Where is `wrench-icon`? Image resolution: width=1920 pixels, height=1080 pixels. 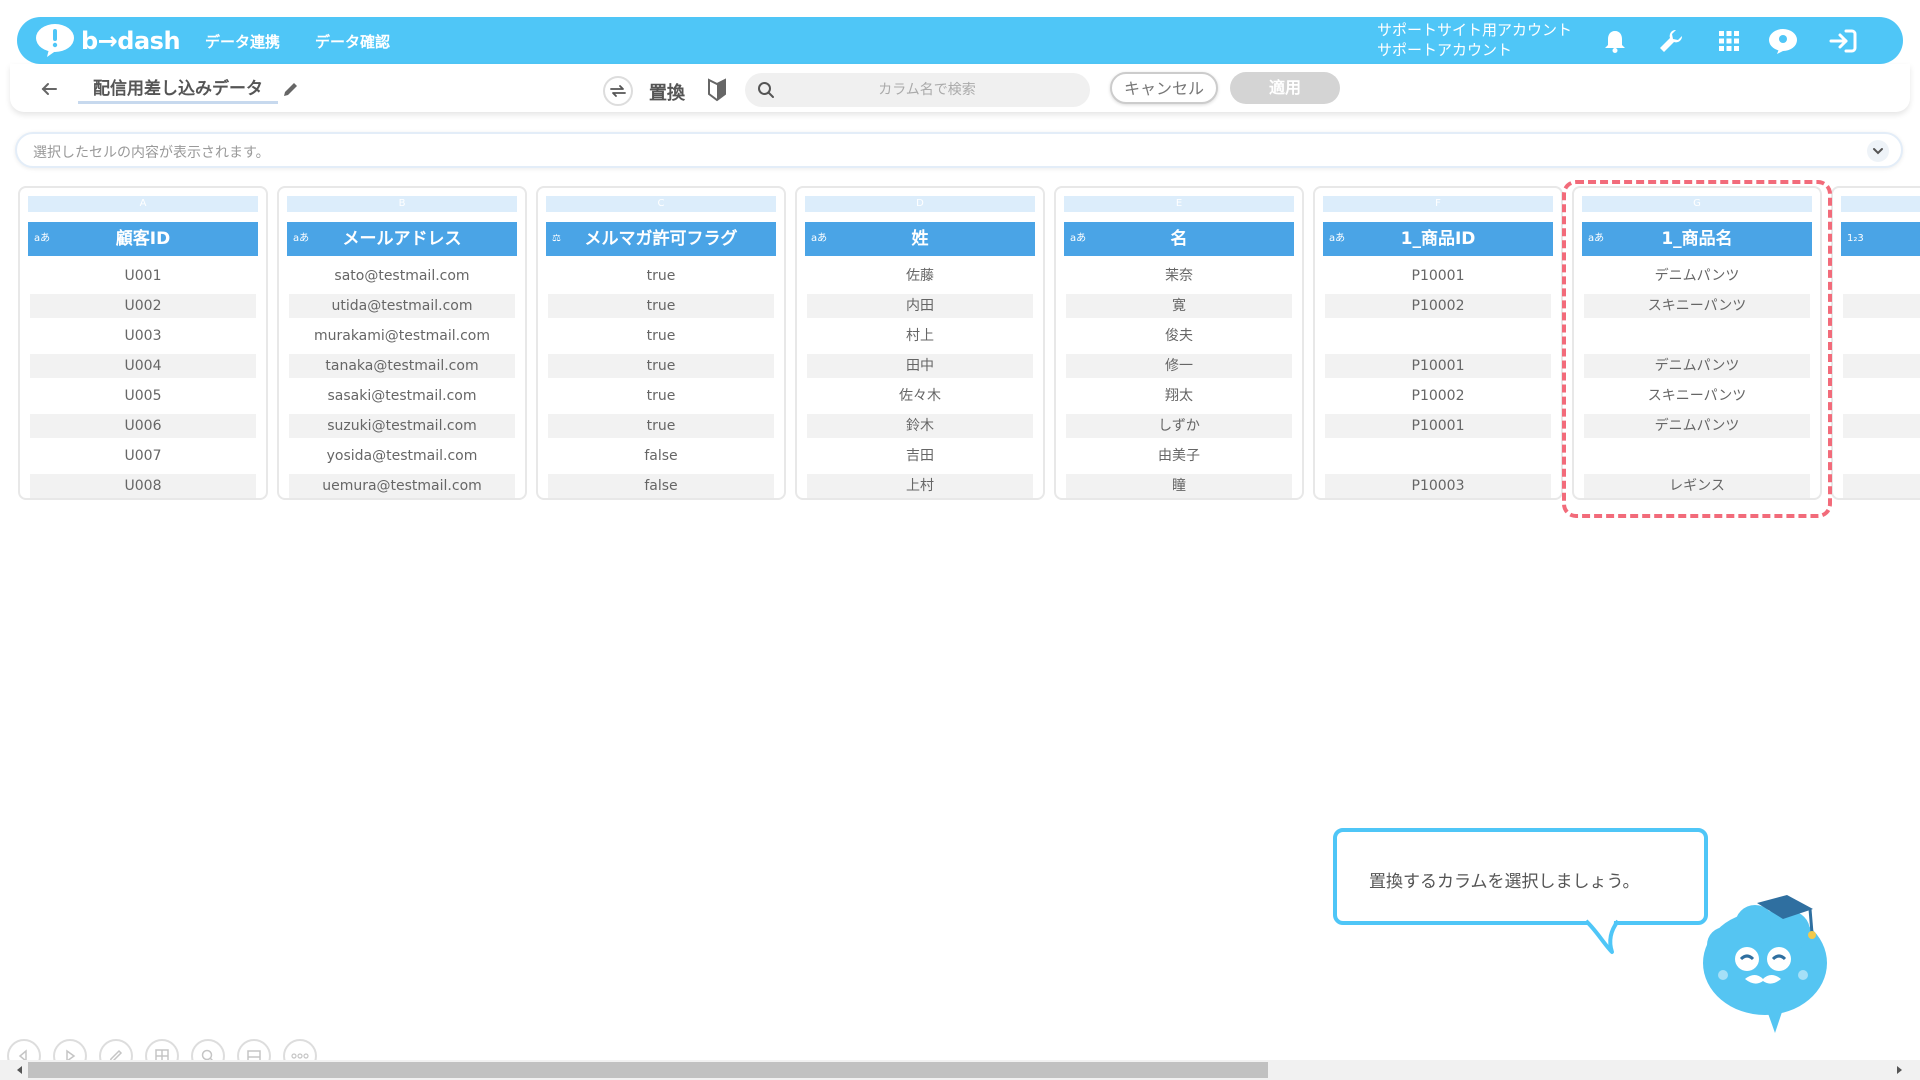
wrench-icon is located at coordinates (1671, 41).